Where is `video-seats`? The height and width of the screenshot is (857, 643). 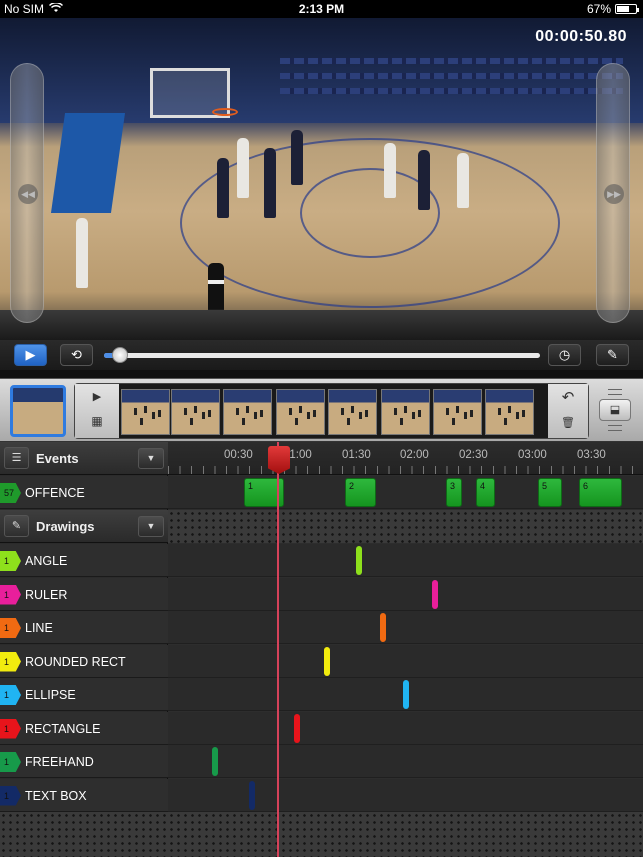
video-seats is located at coordinates (451, 76).